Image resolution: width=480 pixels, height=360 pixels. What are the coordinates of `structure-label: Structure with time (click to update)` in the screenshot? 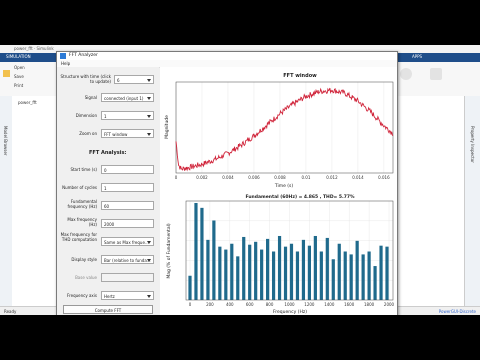 It's located at (85, 79).